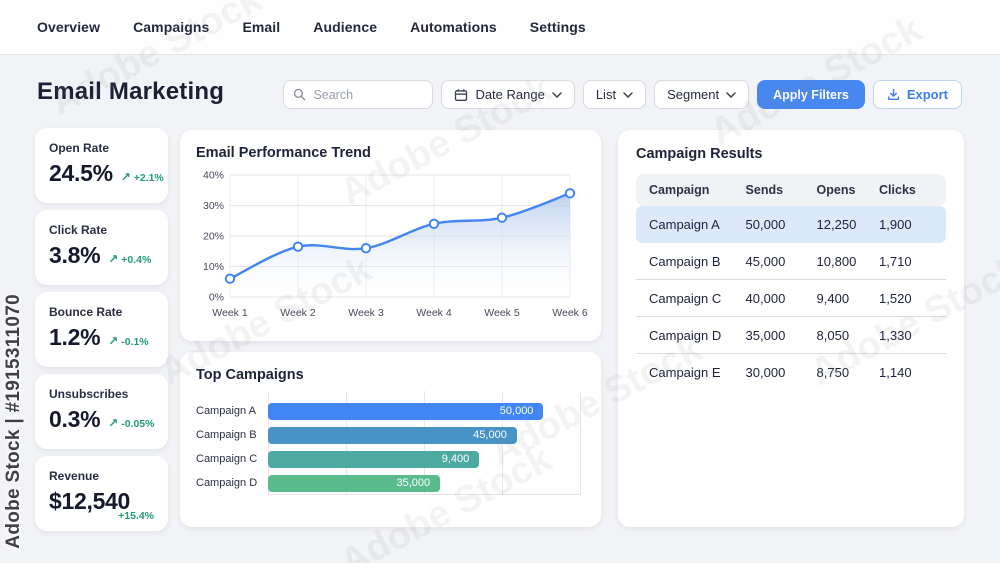 Image resolution: width=1000 pixels, height=563 pixels. I want to click on kpi-delta: ↗ +2.1%, so click(142, 177).